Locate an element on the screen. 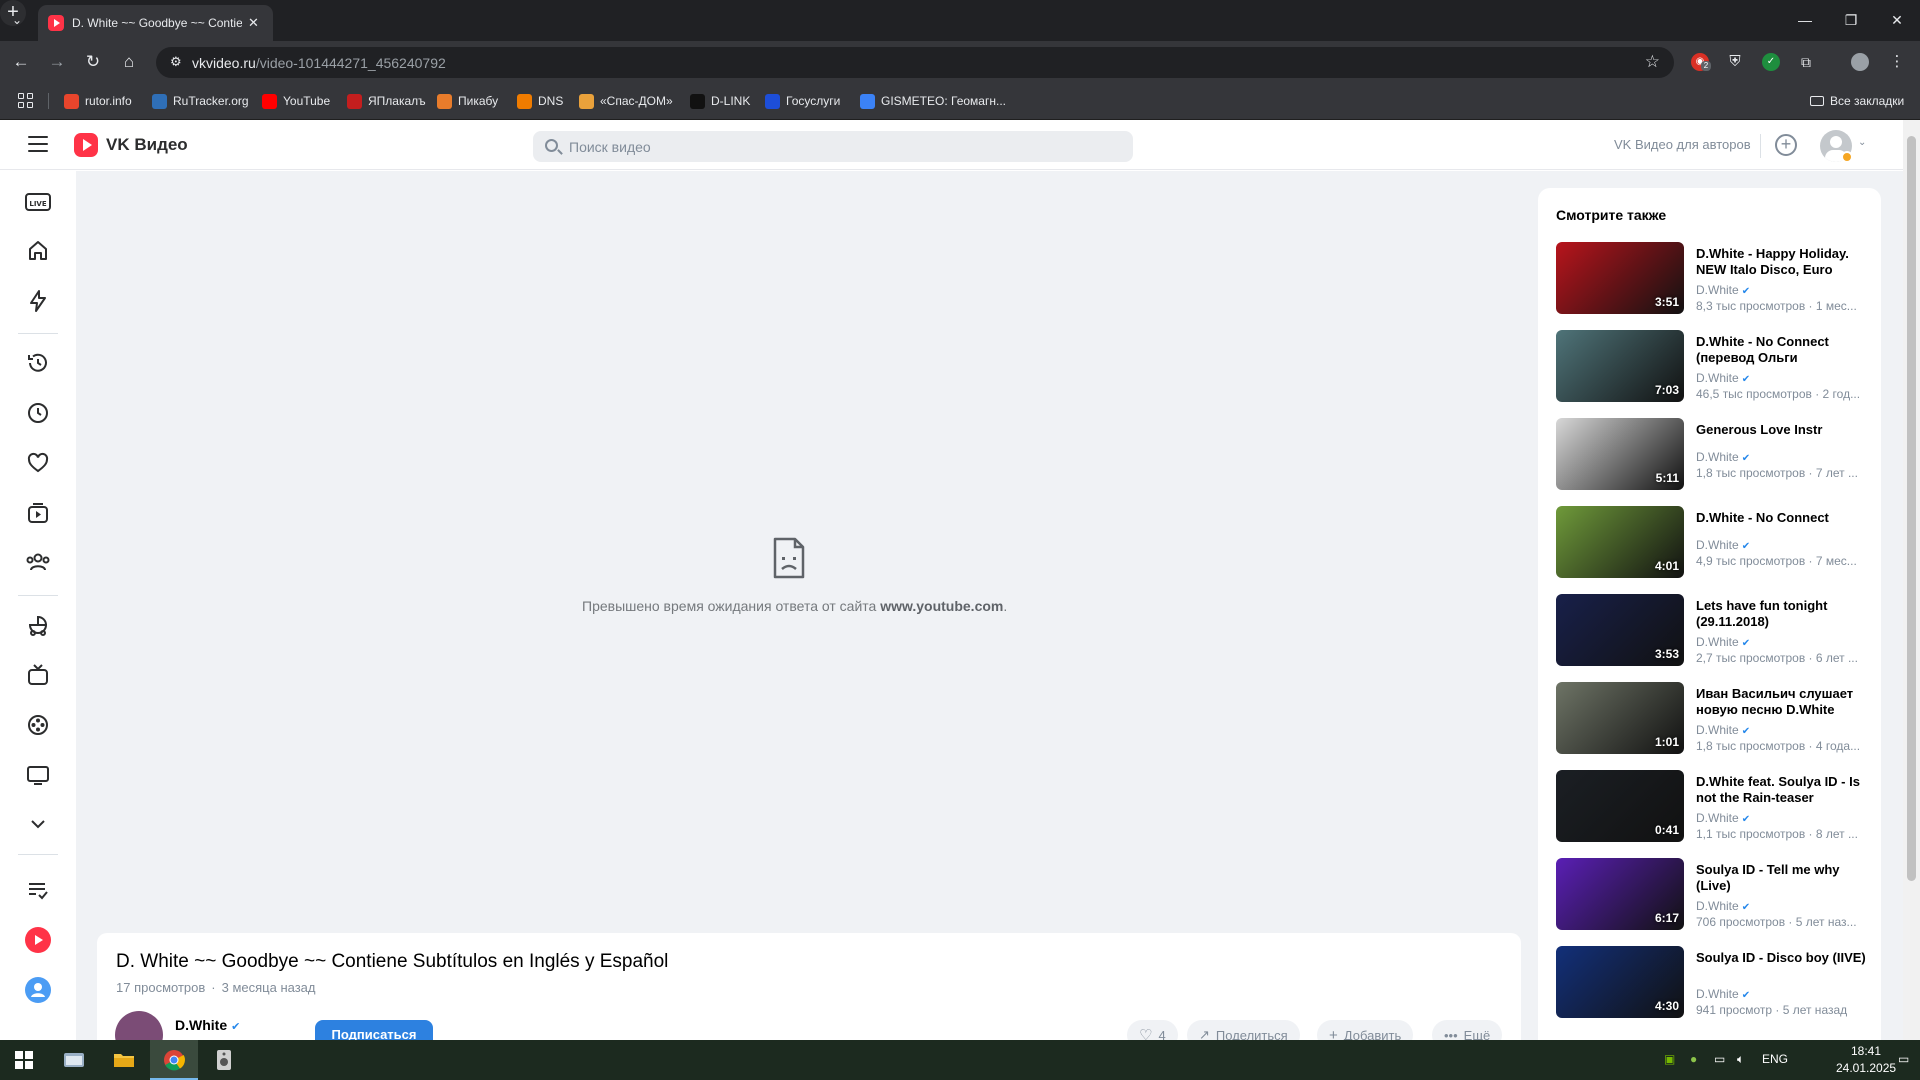 The height and width of the screenshot is (1080, 1920). nav-watch-later is located at coordinates (38, 413).